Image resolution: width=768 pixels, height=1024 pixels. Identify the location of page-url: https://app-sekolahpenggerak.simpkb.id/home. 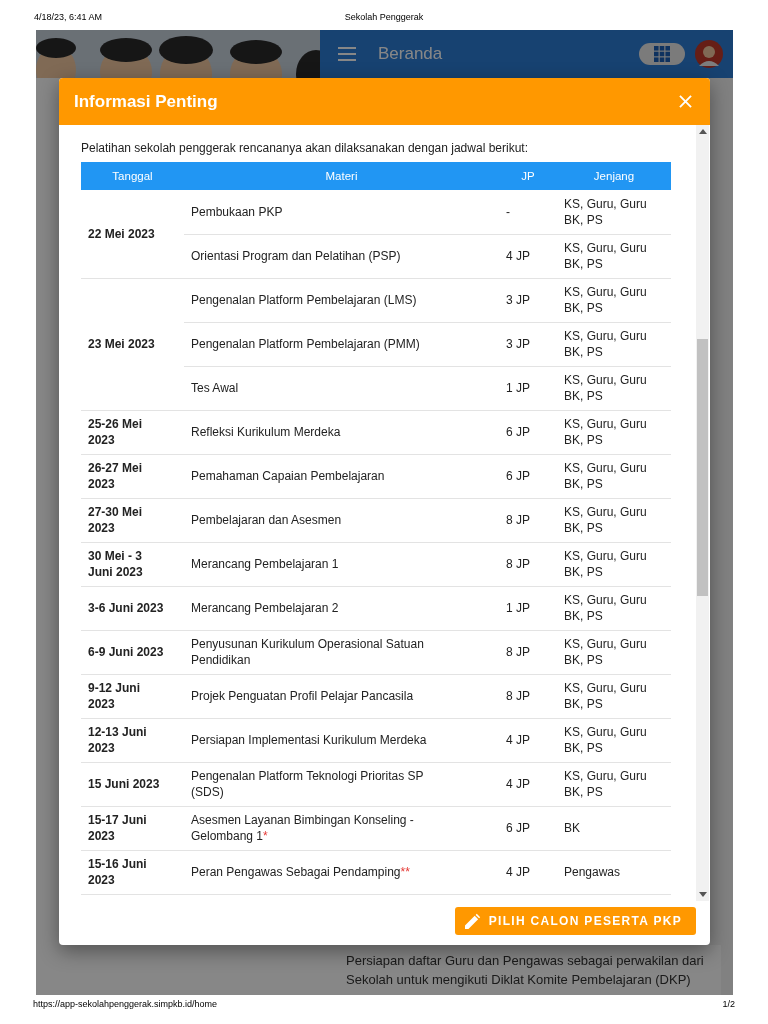
(125, 1004).